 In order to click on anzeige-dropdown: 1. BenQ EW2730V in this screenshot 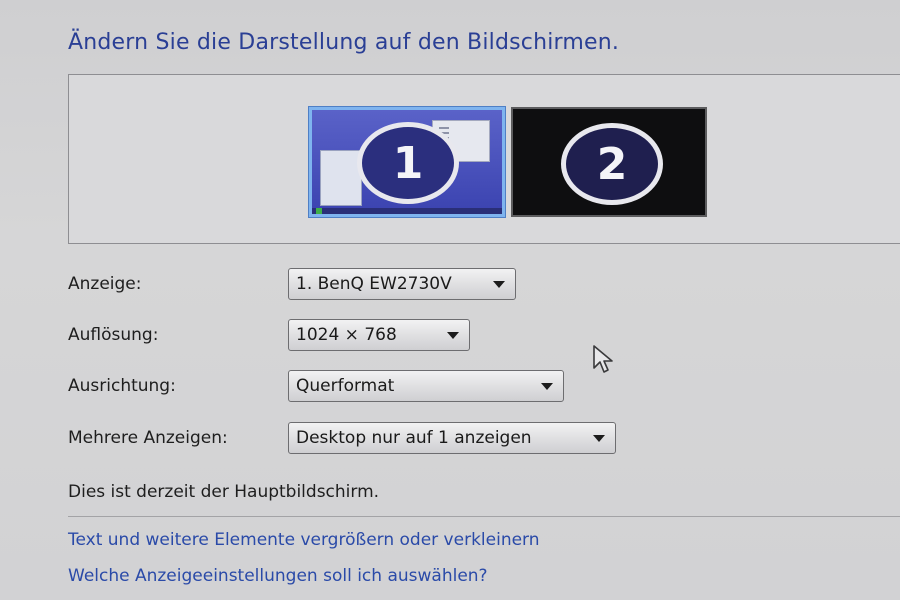, I will do `click(402, 284)`.